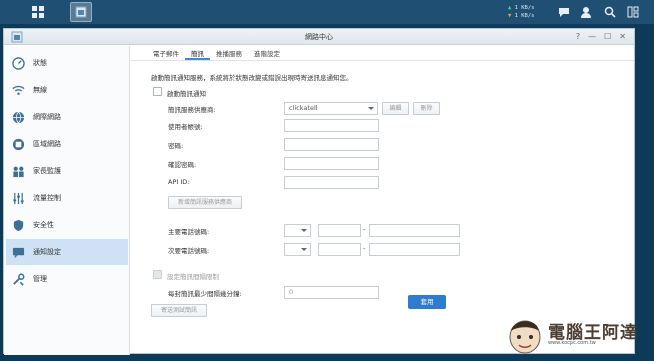 The height and width of the screenshot is (361, 654). Describe the element at coordinates (189, 251) in the screenshot. I see `secondary-phone-label: 次要電話號碼:` at that location.